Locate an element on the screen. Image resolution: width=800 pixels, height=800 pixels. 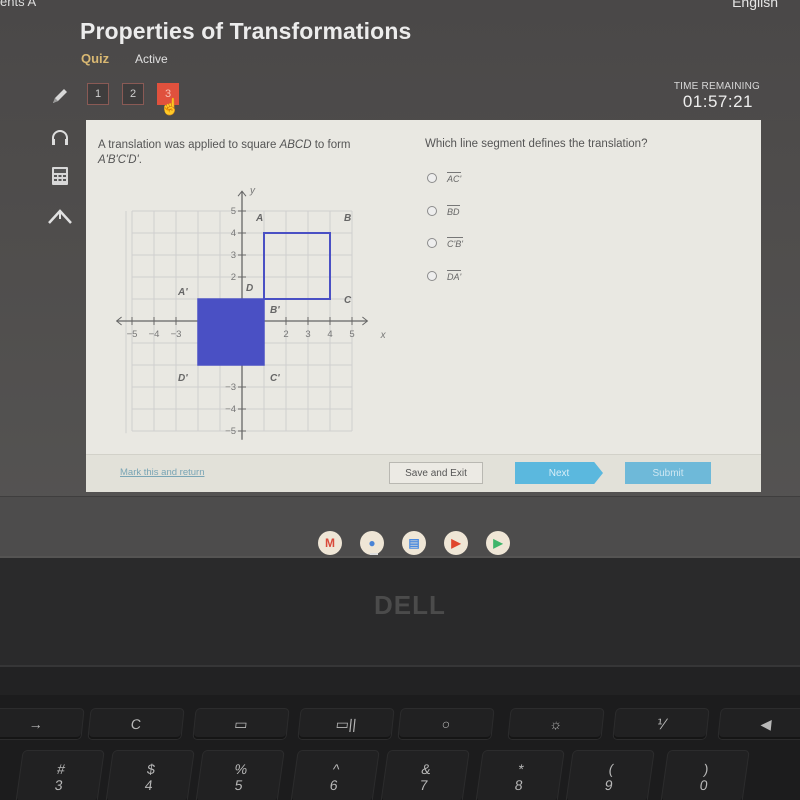
next-button: Next is located at coordinates (559, 473).